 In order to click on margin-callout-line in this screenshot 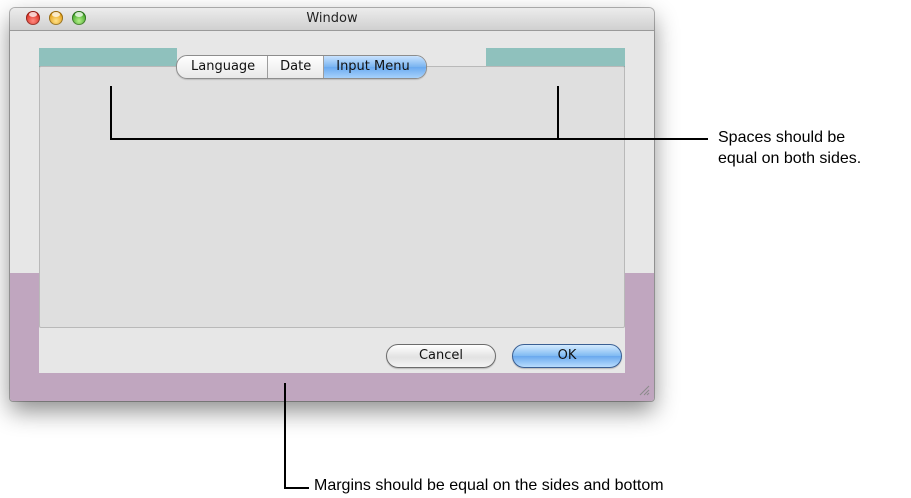, I will do `click(296, 488)`.